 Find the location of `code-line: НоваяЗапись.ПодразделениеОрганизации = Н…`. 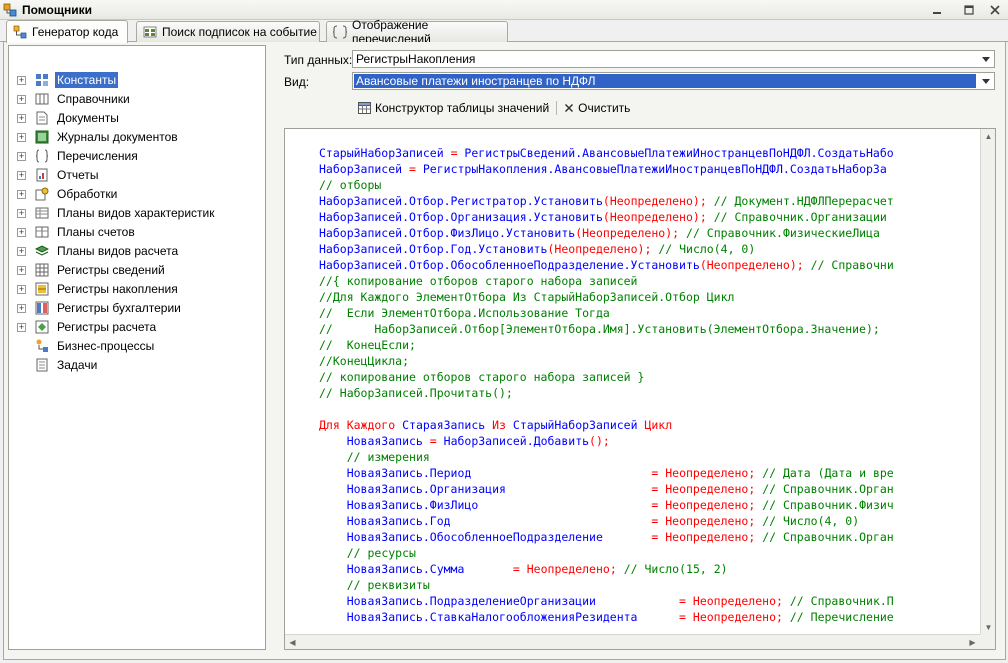

code-line: НоваяЗапись.ПодразделениеОрганизации = Н… is located at coordinates (606, 601).